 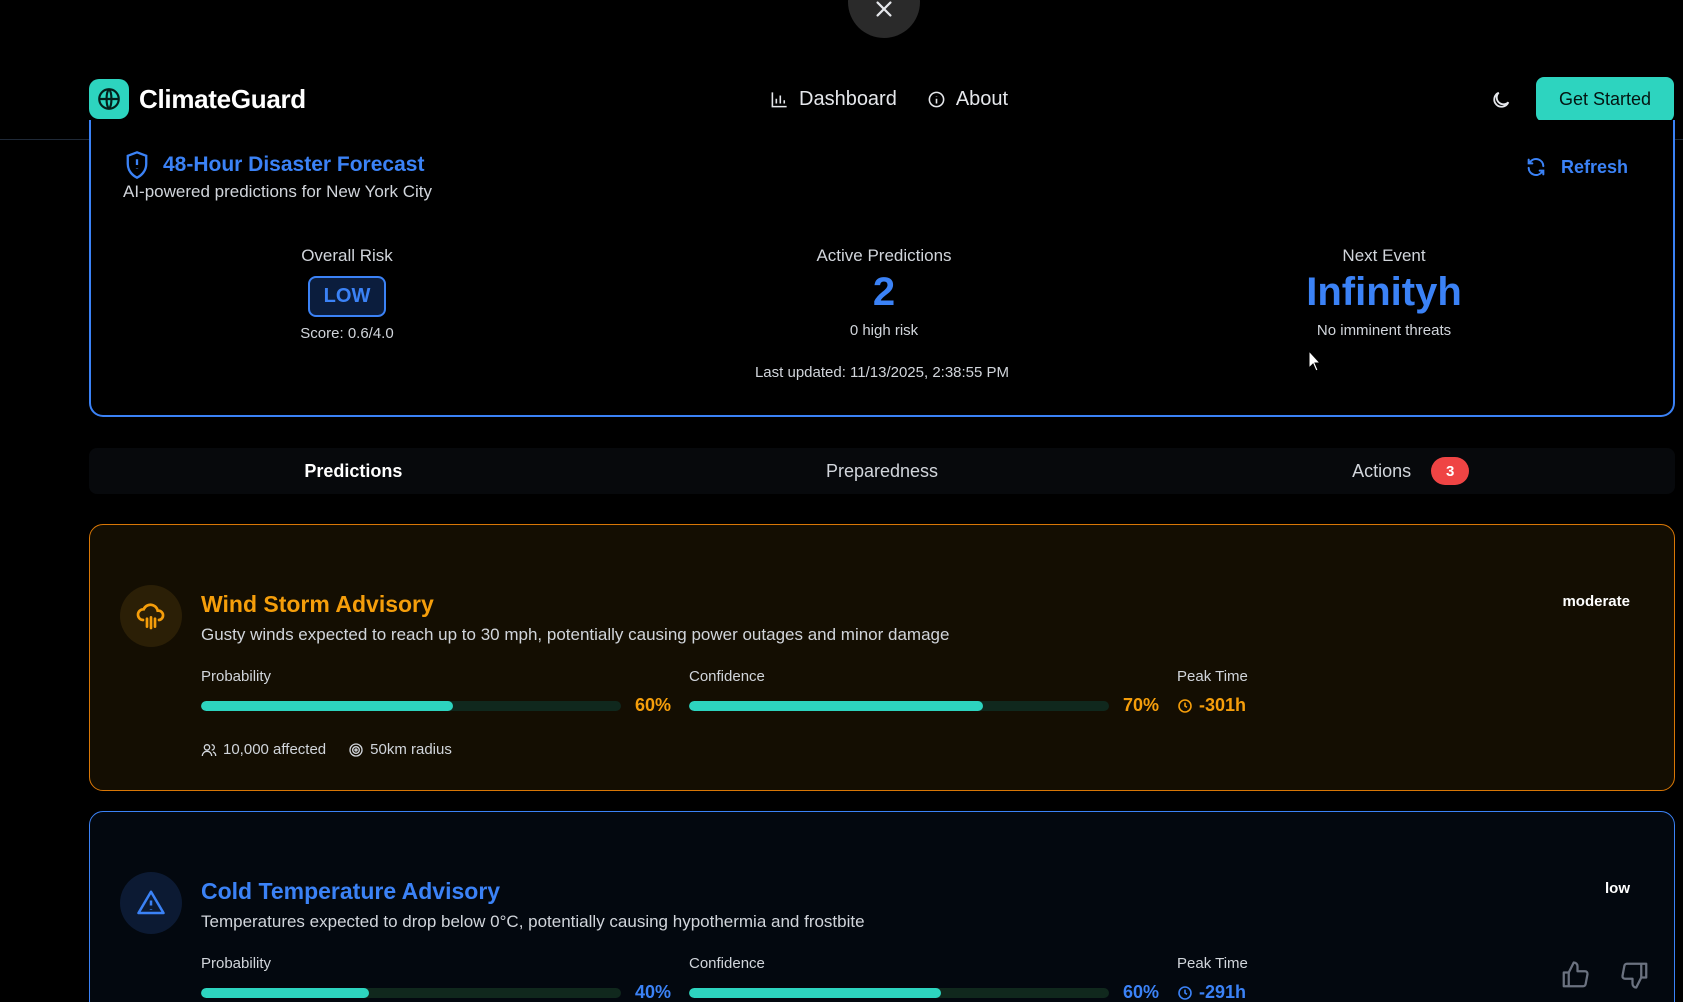 What do you see at coordinates (884, 9) in the screenshot?
I see `close-icon` at bounding box center [884, 9].